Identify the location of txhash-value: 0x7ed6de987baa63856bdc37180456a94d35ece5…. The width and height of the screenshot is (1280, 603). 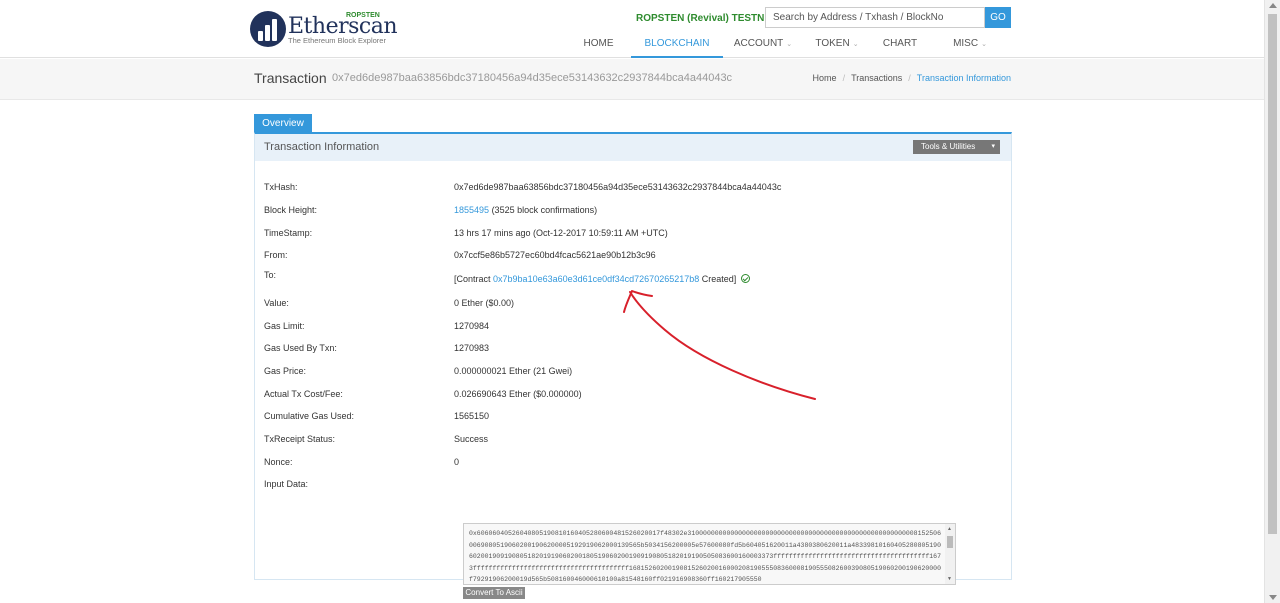
(618, 187).